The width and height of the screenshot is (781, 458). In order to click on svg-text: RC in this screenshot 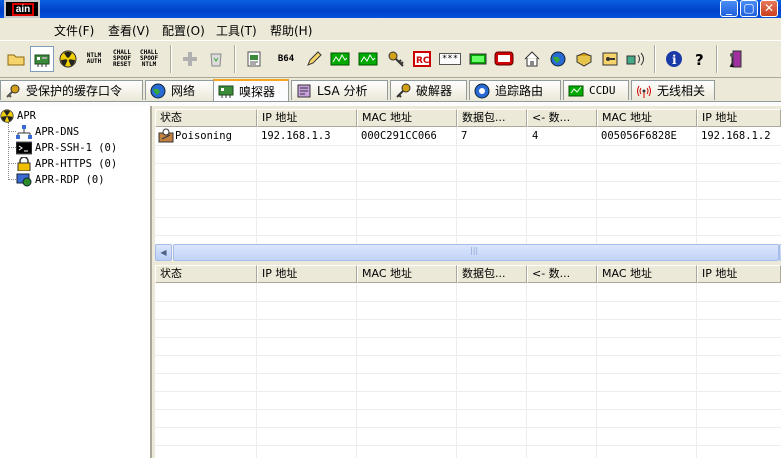, I will do `click(423, 61)`.